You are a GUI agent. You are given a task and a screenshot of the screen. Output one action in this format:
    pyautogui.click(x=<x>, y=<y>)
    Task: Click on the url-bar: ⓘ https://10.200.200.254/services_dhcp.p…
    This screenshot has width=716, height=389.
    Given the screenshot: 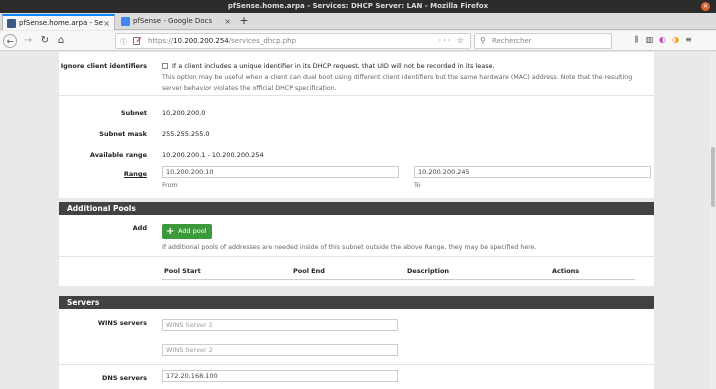 What is the action you would take?
    pyautogui.click(x=293, y=41)
    